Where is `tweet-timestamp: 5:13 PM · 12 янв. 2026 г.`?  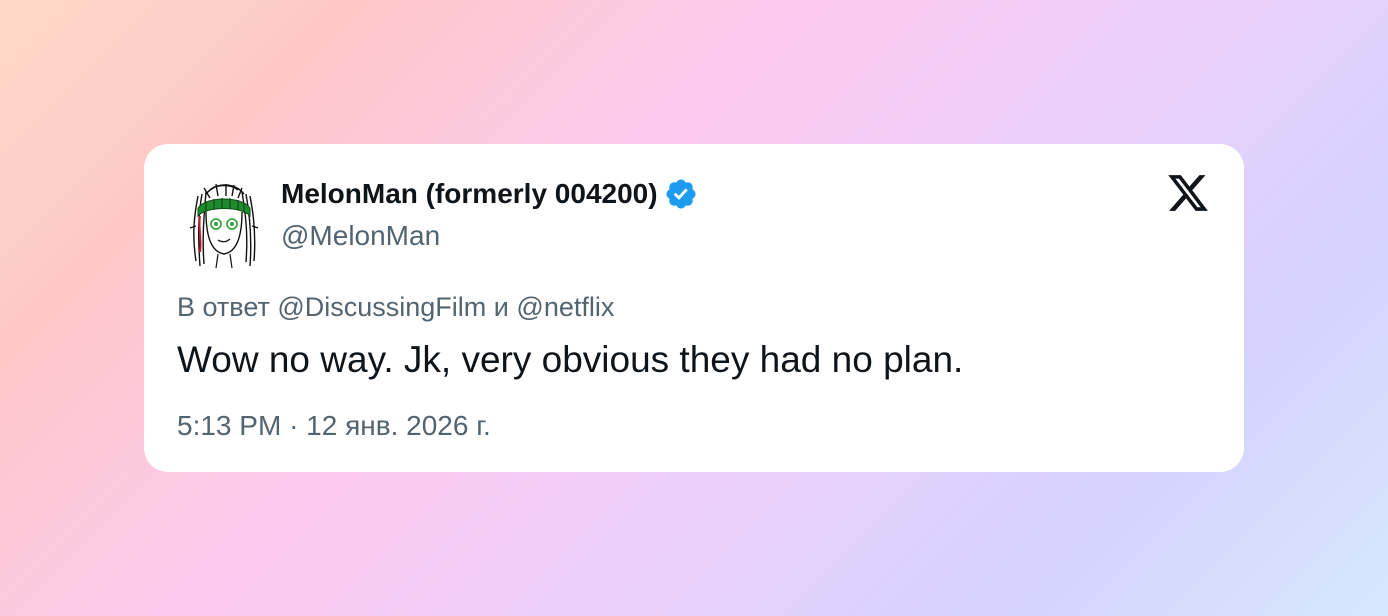
tweet-timestamp: 5:13 PM · 12 янв. 2026 г. is located at coordinates (334, 426).